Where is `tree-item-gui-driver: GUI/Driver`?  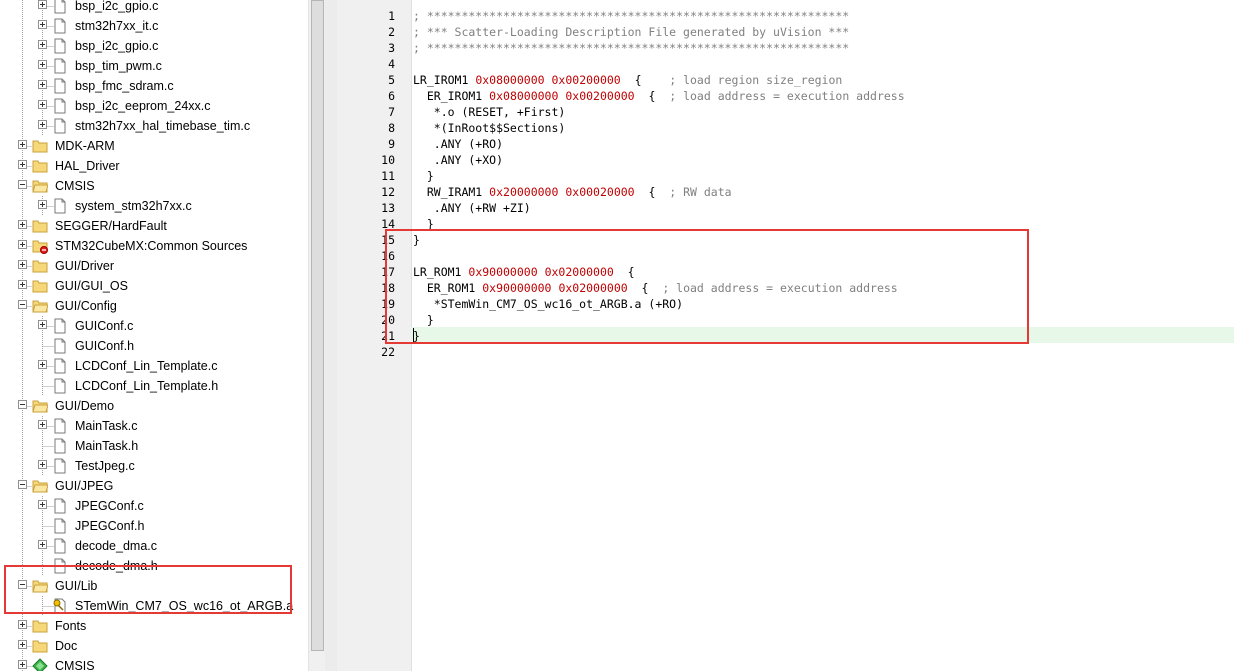
tree-item-gui-driver: GUI/Driver is located at coordinates (154, 266).